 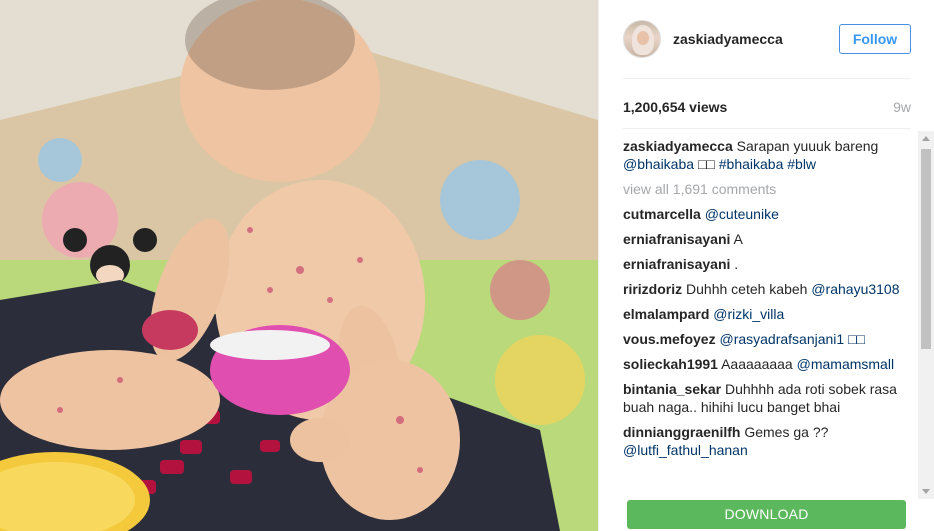 I want to click on avatar, so click(x=642, y=39).